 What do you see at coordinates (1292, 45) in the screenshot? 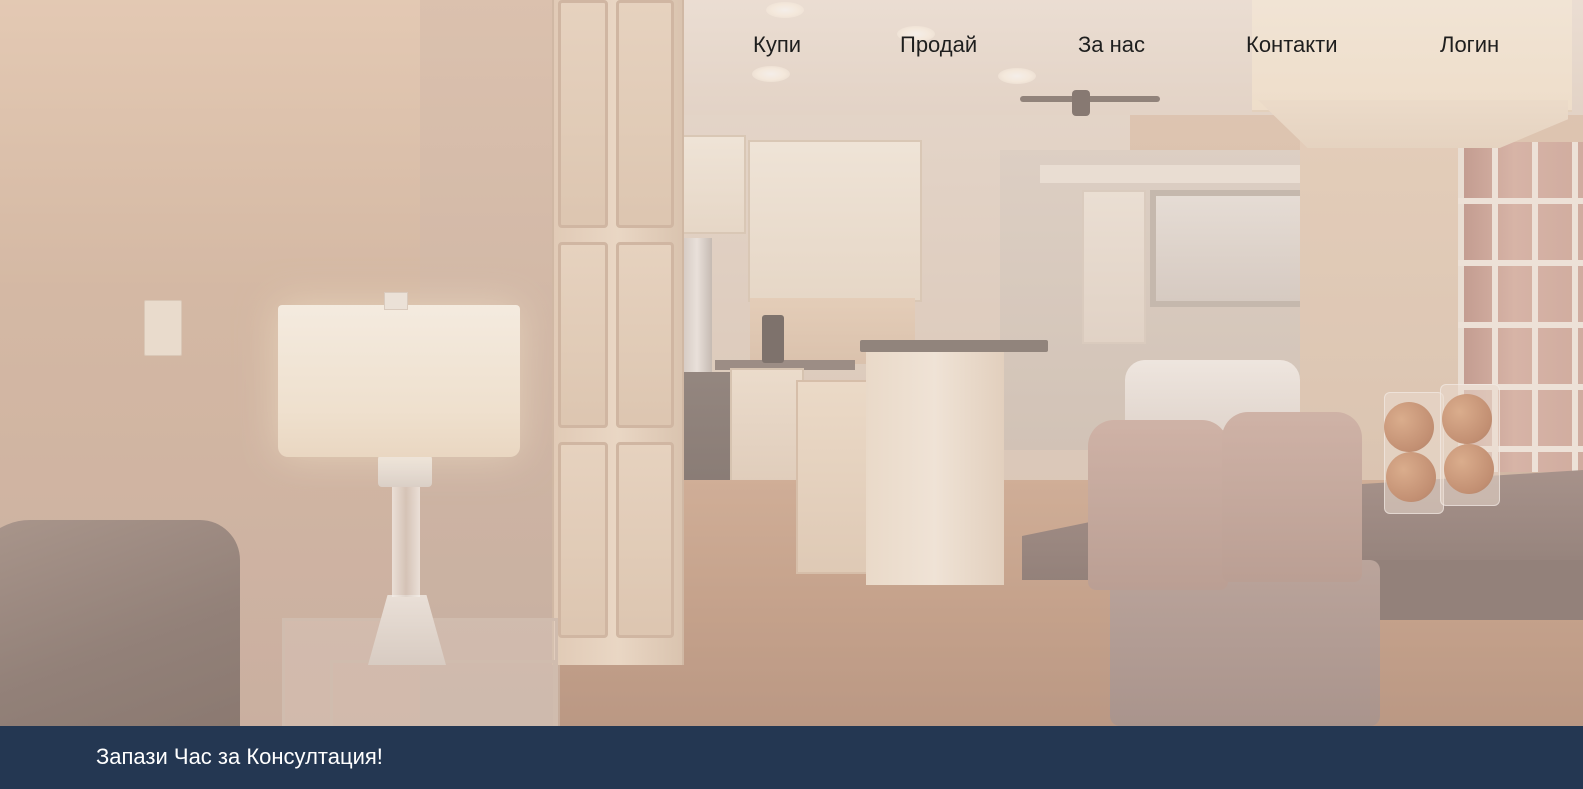
I see `nav-link-contacts: Контакти` at bounding box center [1292, 45].